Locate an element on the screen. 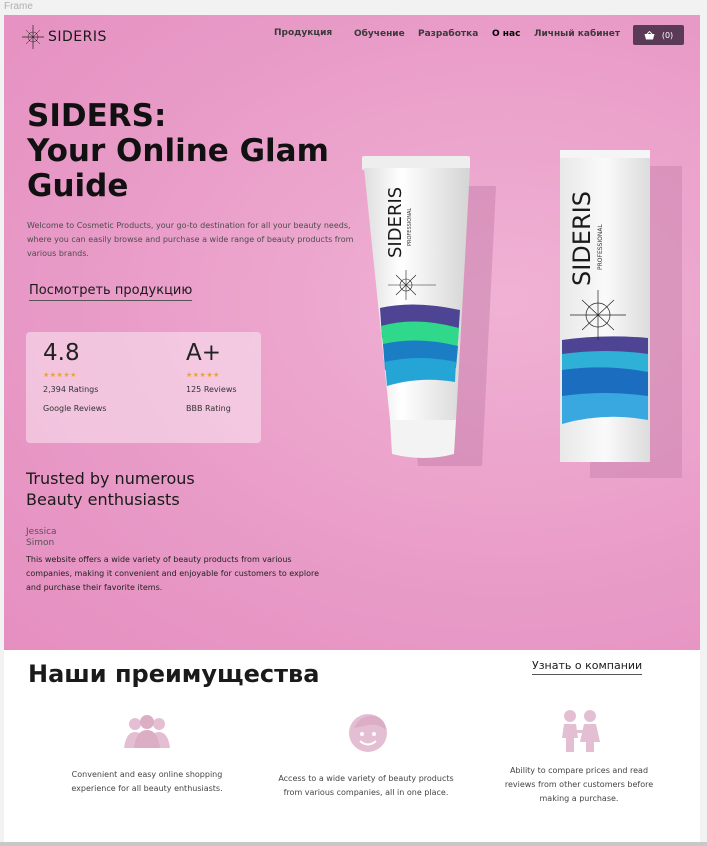  nav-item-development: Разработка is located at coordinates (448, 34).